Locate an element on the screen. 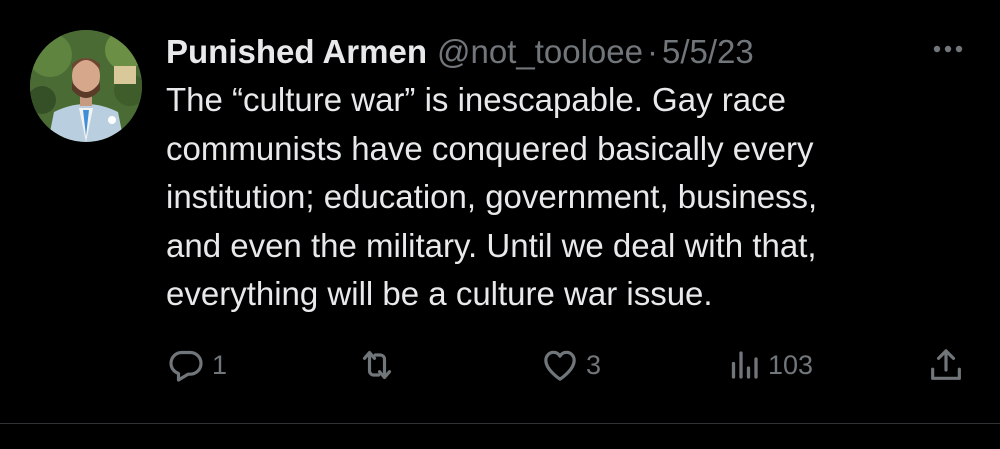  like-count: 3 is located at coordinates (594, 364).